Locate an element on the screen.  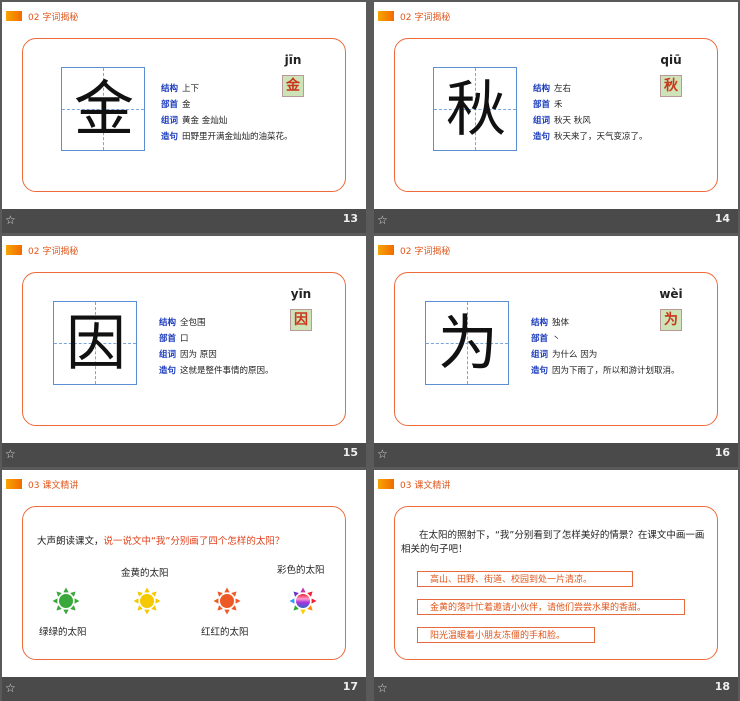
red-sun-icon is located at coordinates (227, 601).